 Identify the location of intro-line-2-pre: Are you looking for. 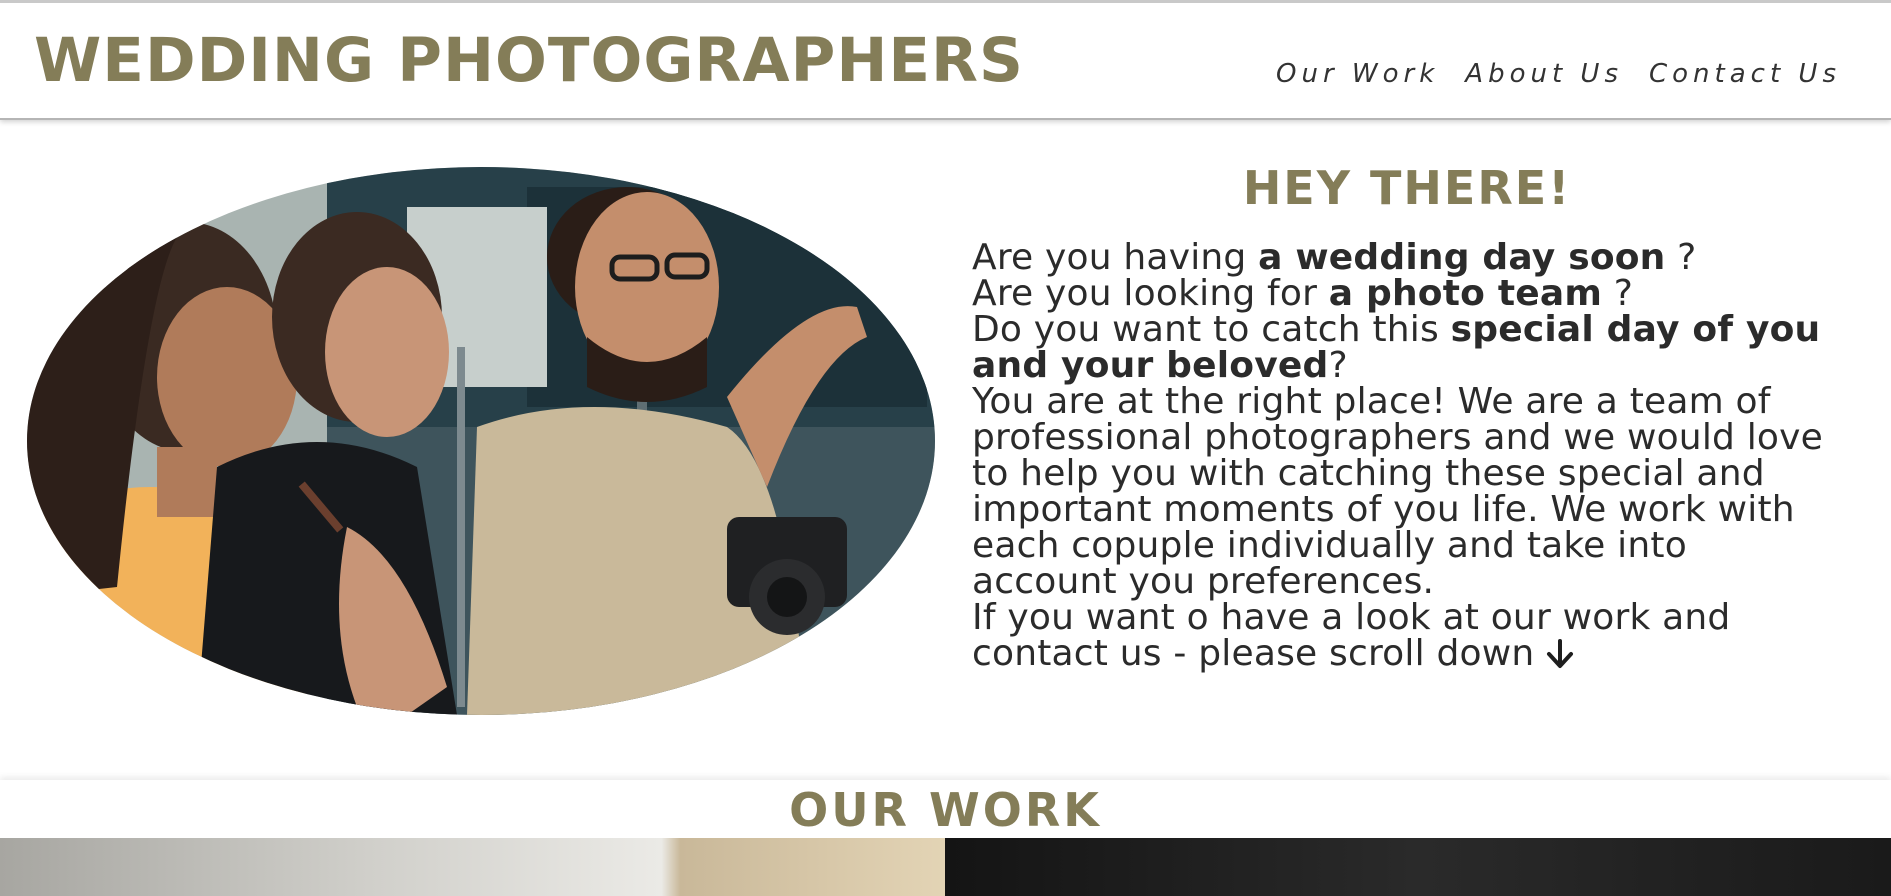
(1150, 293).